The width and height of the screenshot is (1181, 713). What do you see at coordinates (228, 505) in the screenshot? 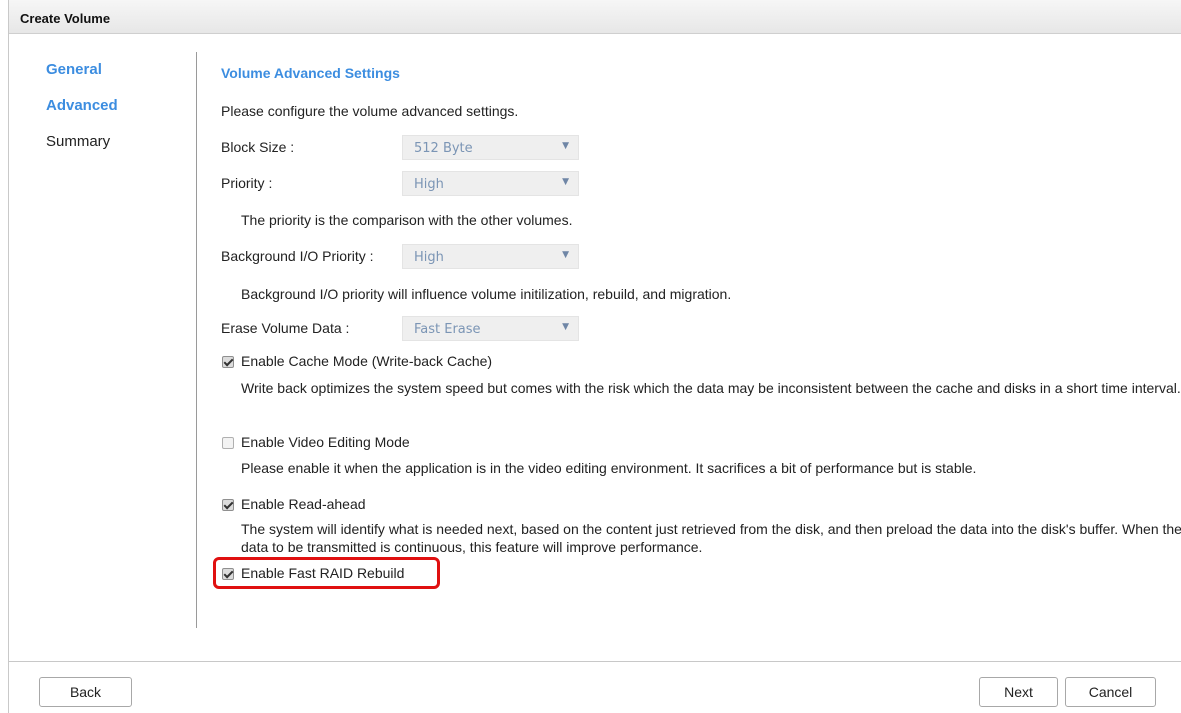
I see `read-ahead-checkbox` at bounding box center [228, 505].